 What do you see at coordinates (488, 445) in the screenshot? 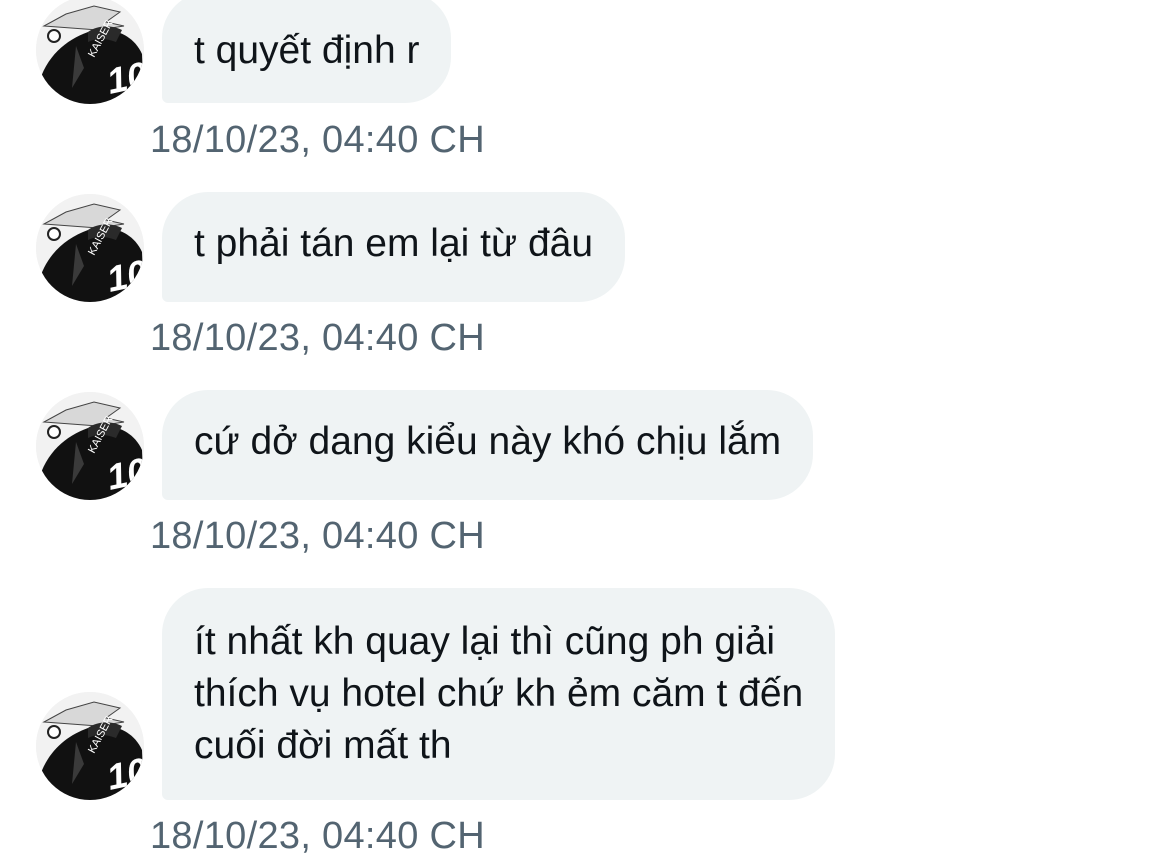
I see `message-bubble: cứ dở dang kiểu này khó chịu lắm` at bounding box center [488, 445].